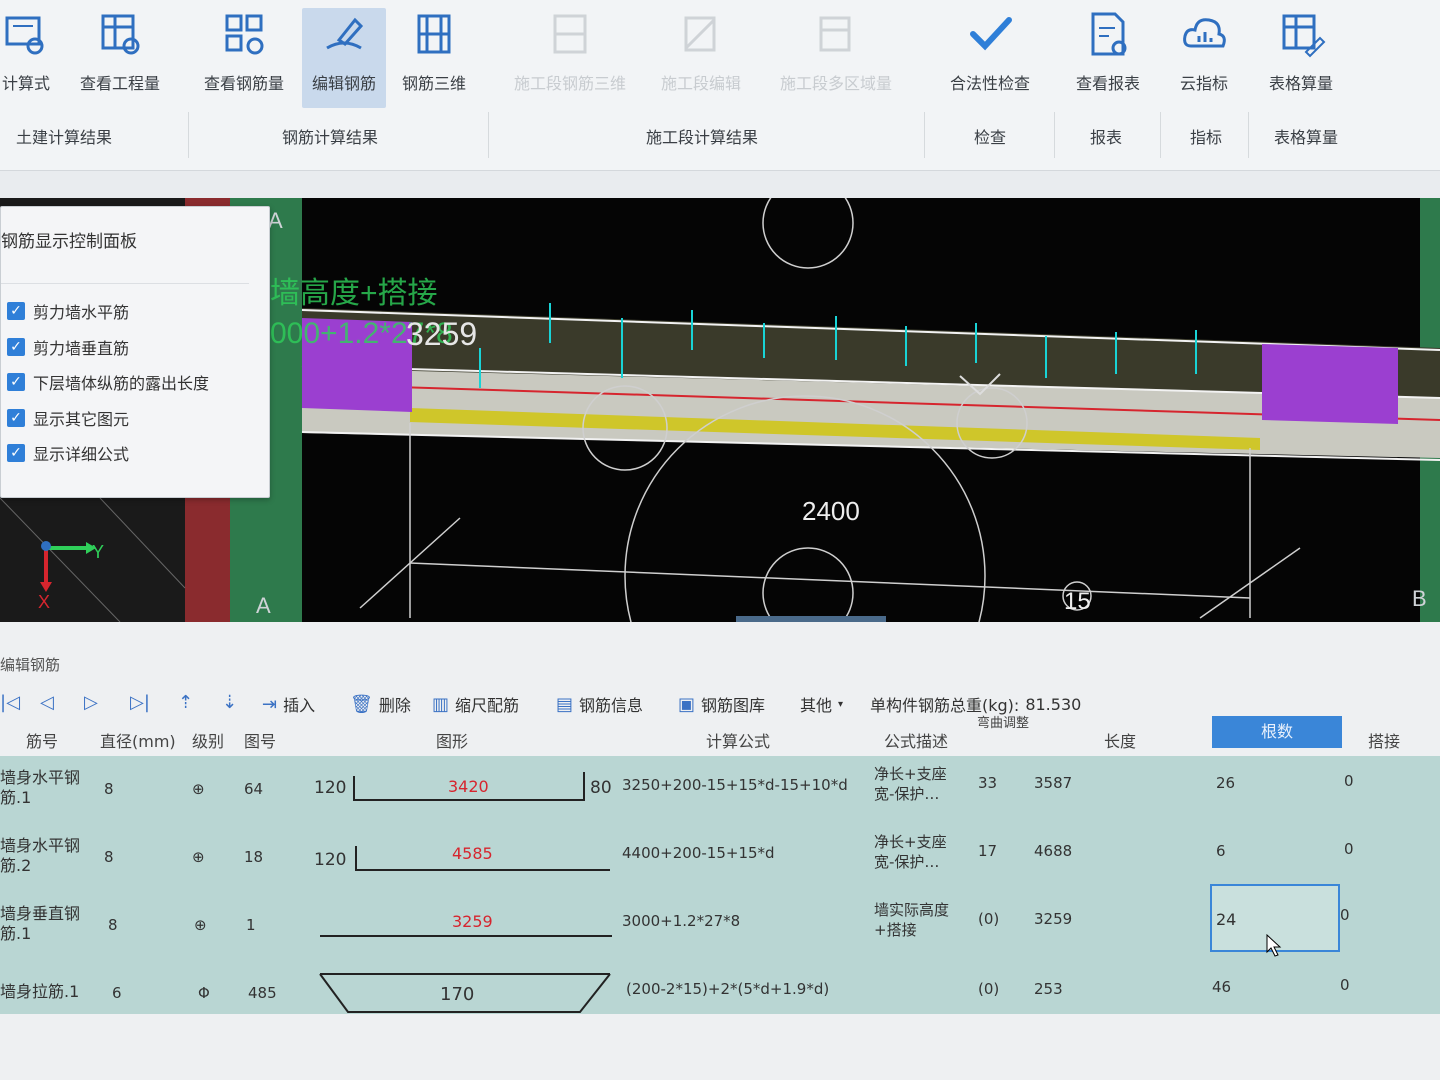  I want to click on rebar-grade-icon: Φ, so click(204, 993).